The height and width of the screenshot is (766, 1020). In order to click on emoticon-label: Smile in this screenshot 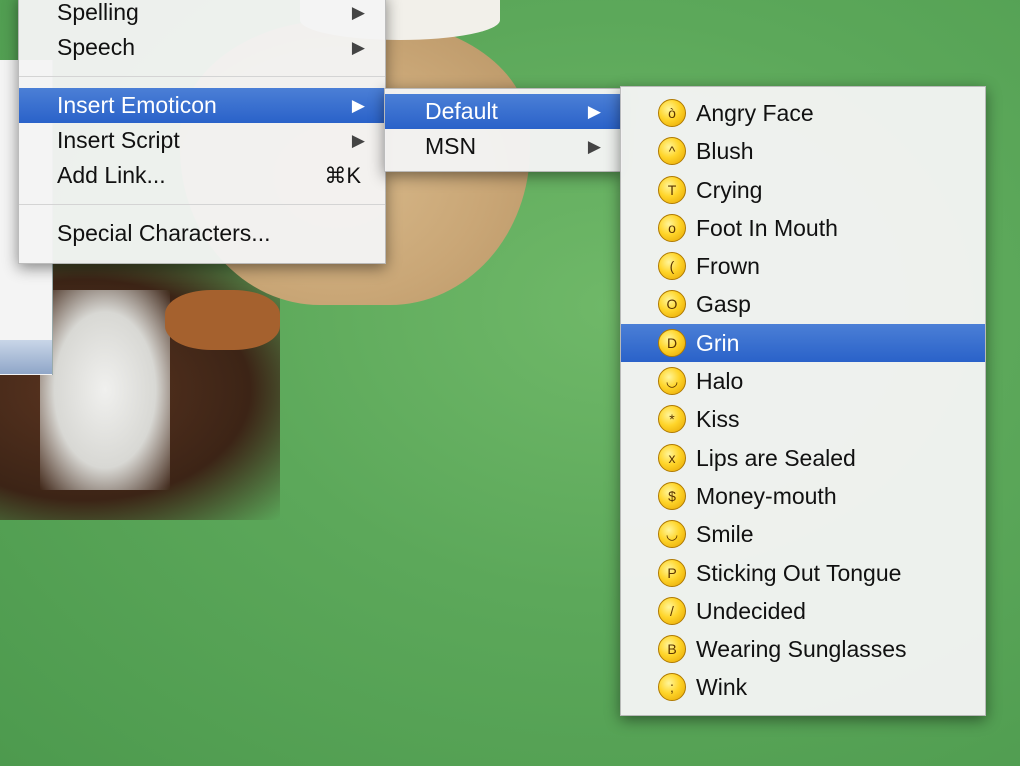, I will do `click(725, 534)`.